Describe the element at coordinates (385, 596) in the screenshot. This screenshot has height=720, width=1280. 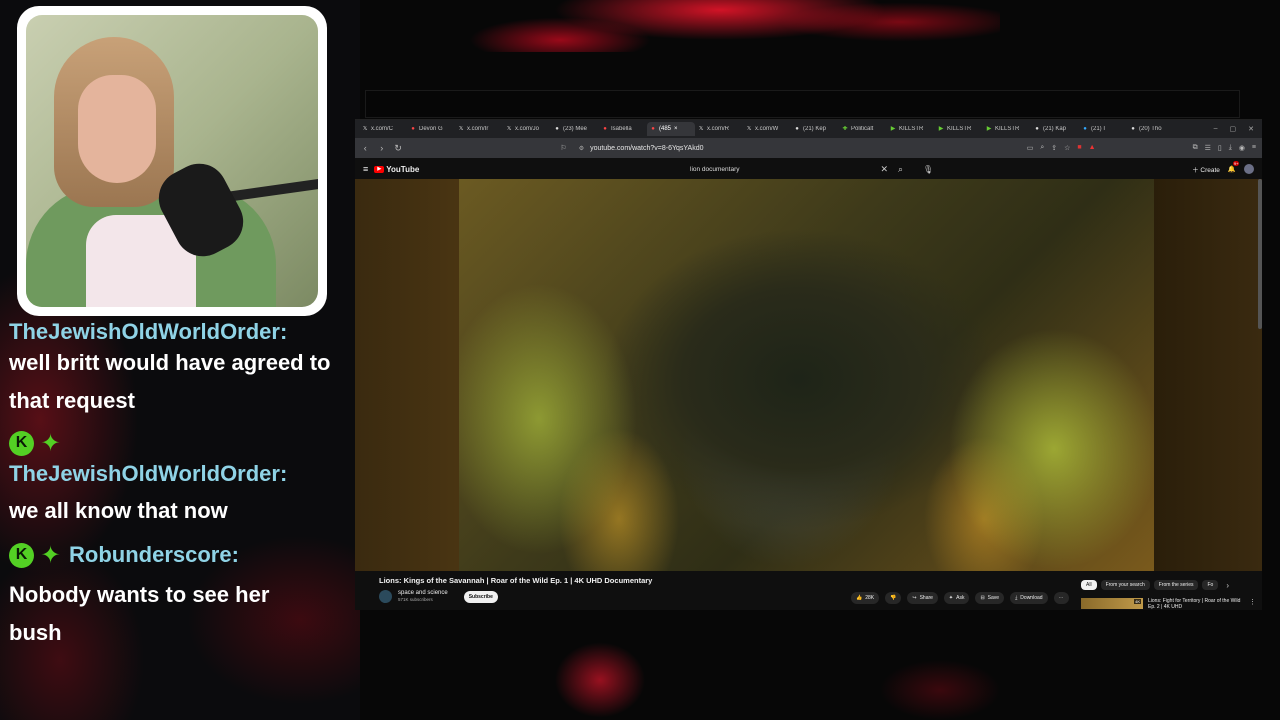
I see `channel-avatar` at that location.